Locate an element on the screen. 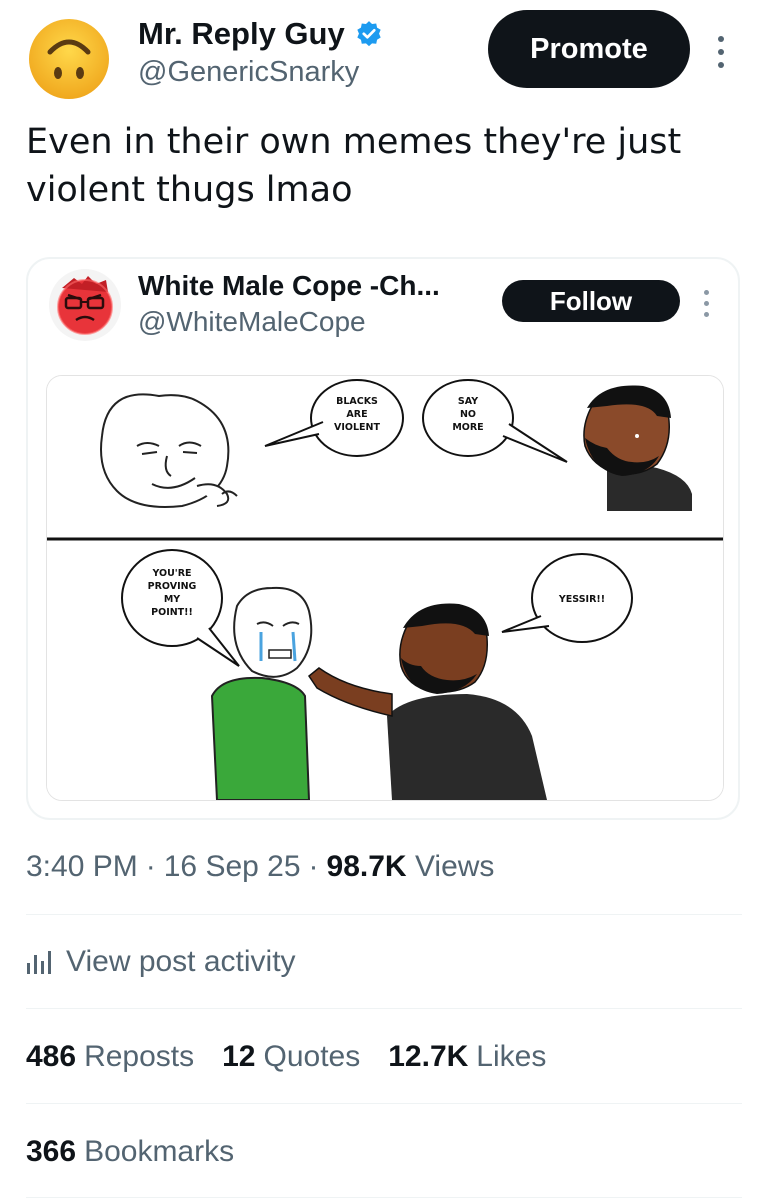 Image resolution: width=766 pixels, height=1200 pixels. bubble-1-line-1: BLACKS is located at coordinates (357, 401).